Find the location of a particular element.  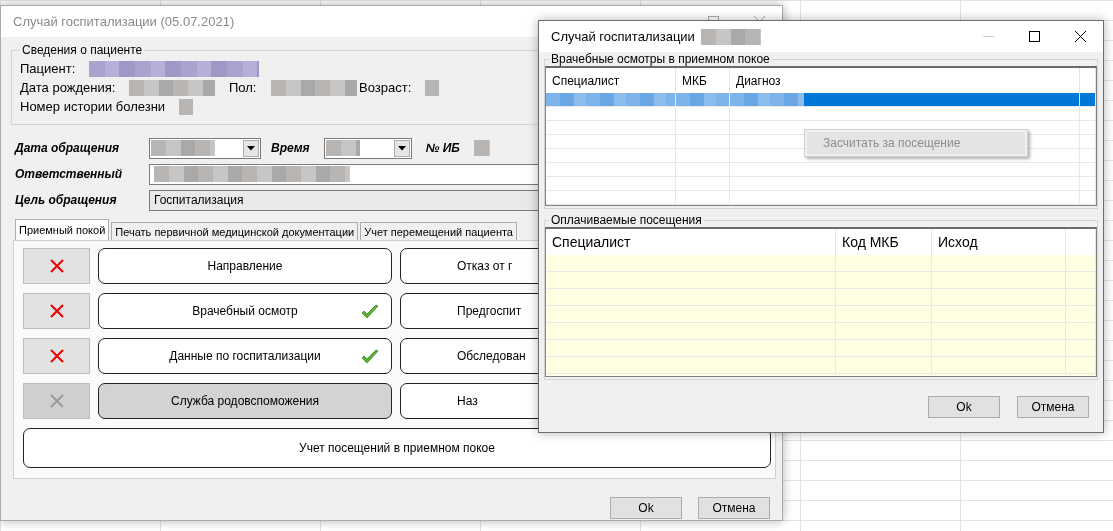

maximize-icon is located at coordinates (1034, 36).